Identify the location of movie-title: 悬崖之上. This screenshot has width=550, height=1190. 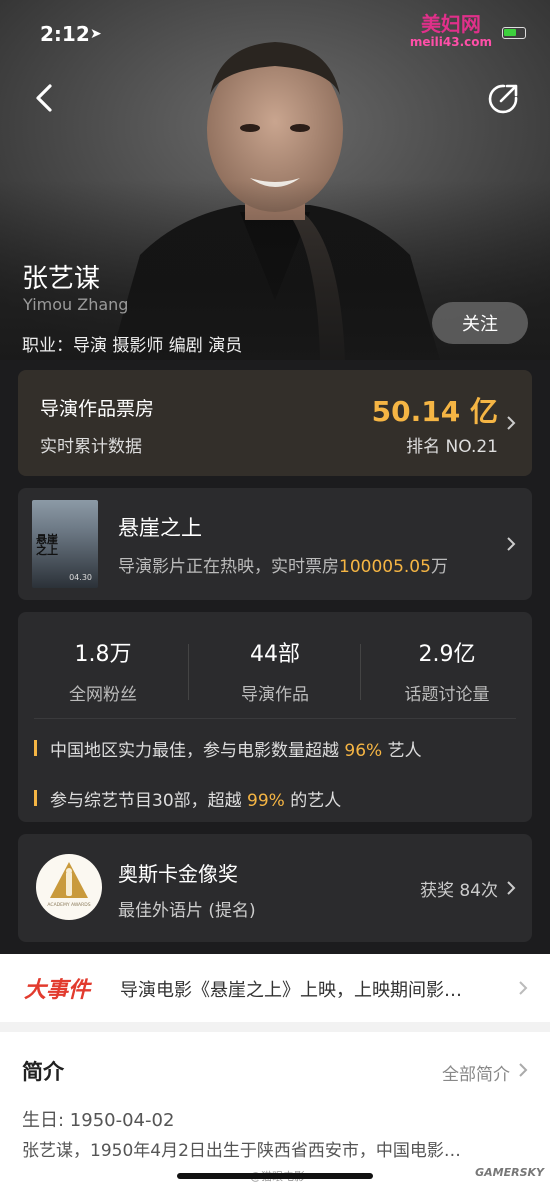
(160, 528).